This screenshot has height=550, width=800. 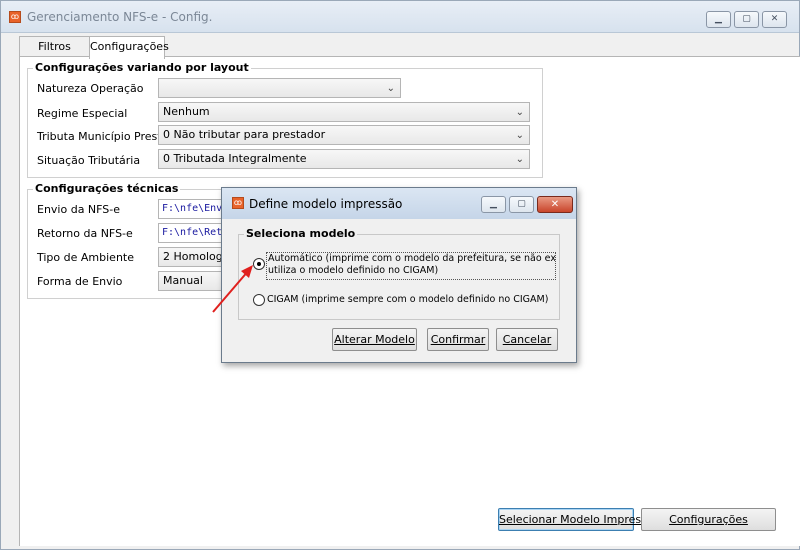 I want to click on regime-select: Nenhum ⌄, so click(x=344, y=112).